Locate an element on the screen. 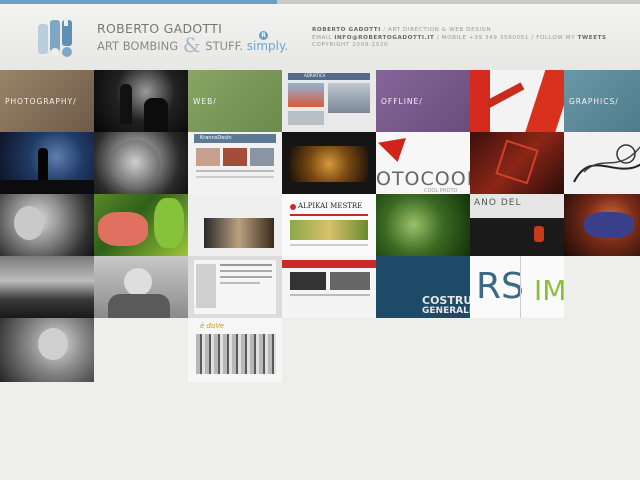 The height and width of the screenshot is (480, 640). category-label-photography: PHOTOGRAPHY/ is located at coordinates (41, 101).